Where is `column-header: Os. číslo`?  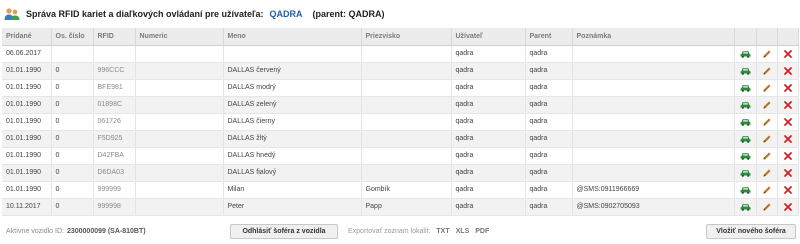 column-header: Os. číslo is located at coordinates (72, 37).